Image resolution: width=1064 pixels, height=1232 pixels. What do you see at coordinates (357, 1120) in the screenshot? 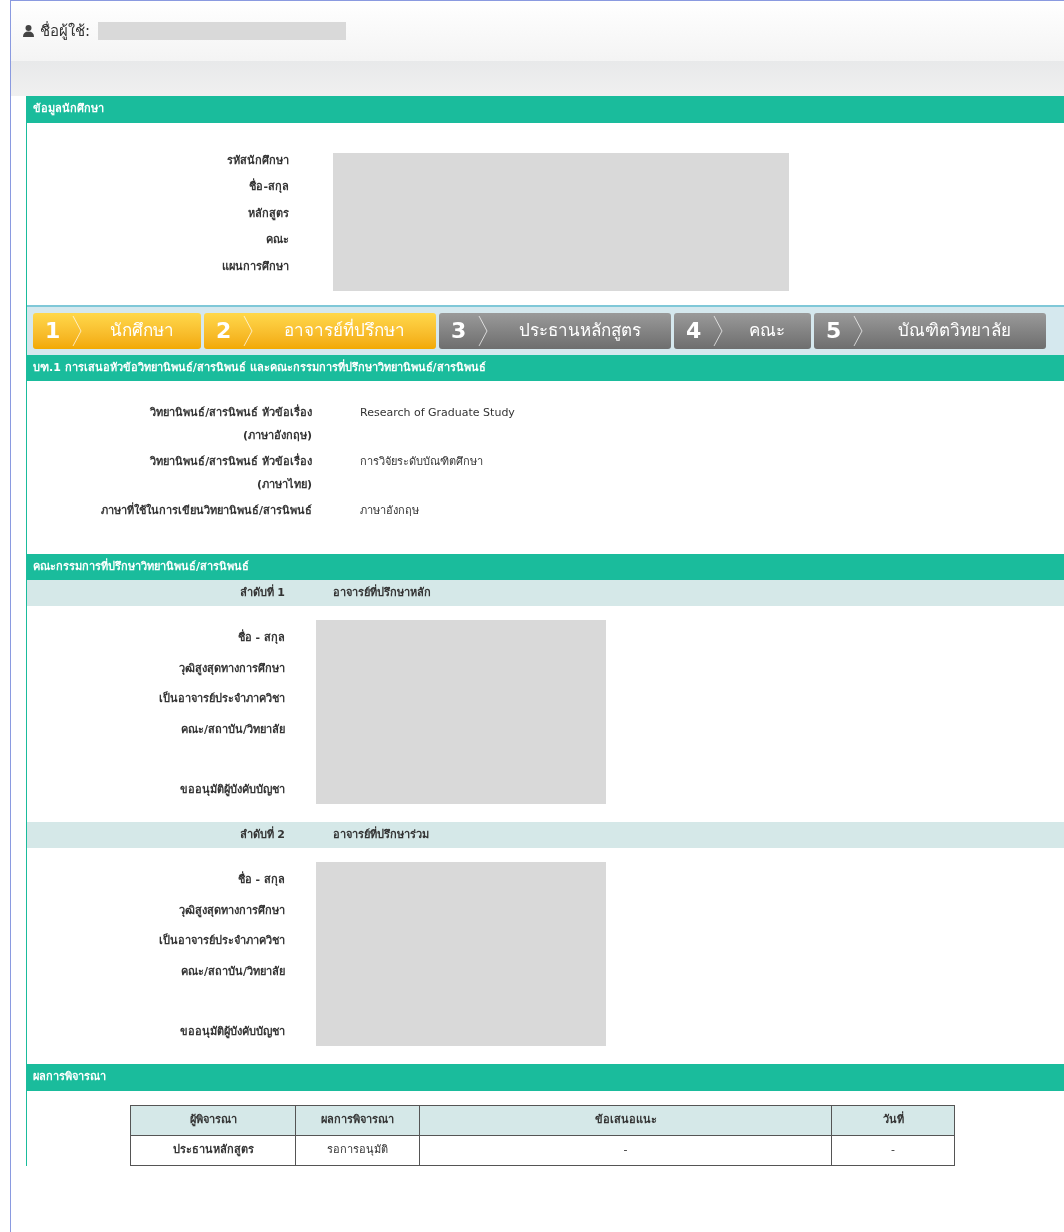
I see `column-header: ผลการพิจารณา` at bounding box center [357, 1120].